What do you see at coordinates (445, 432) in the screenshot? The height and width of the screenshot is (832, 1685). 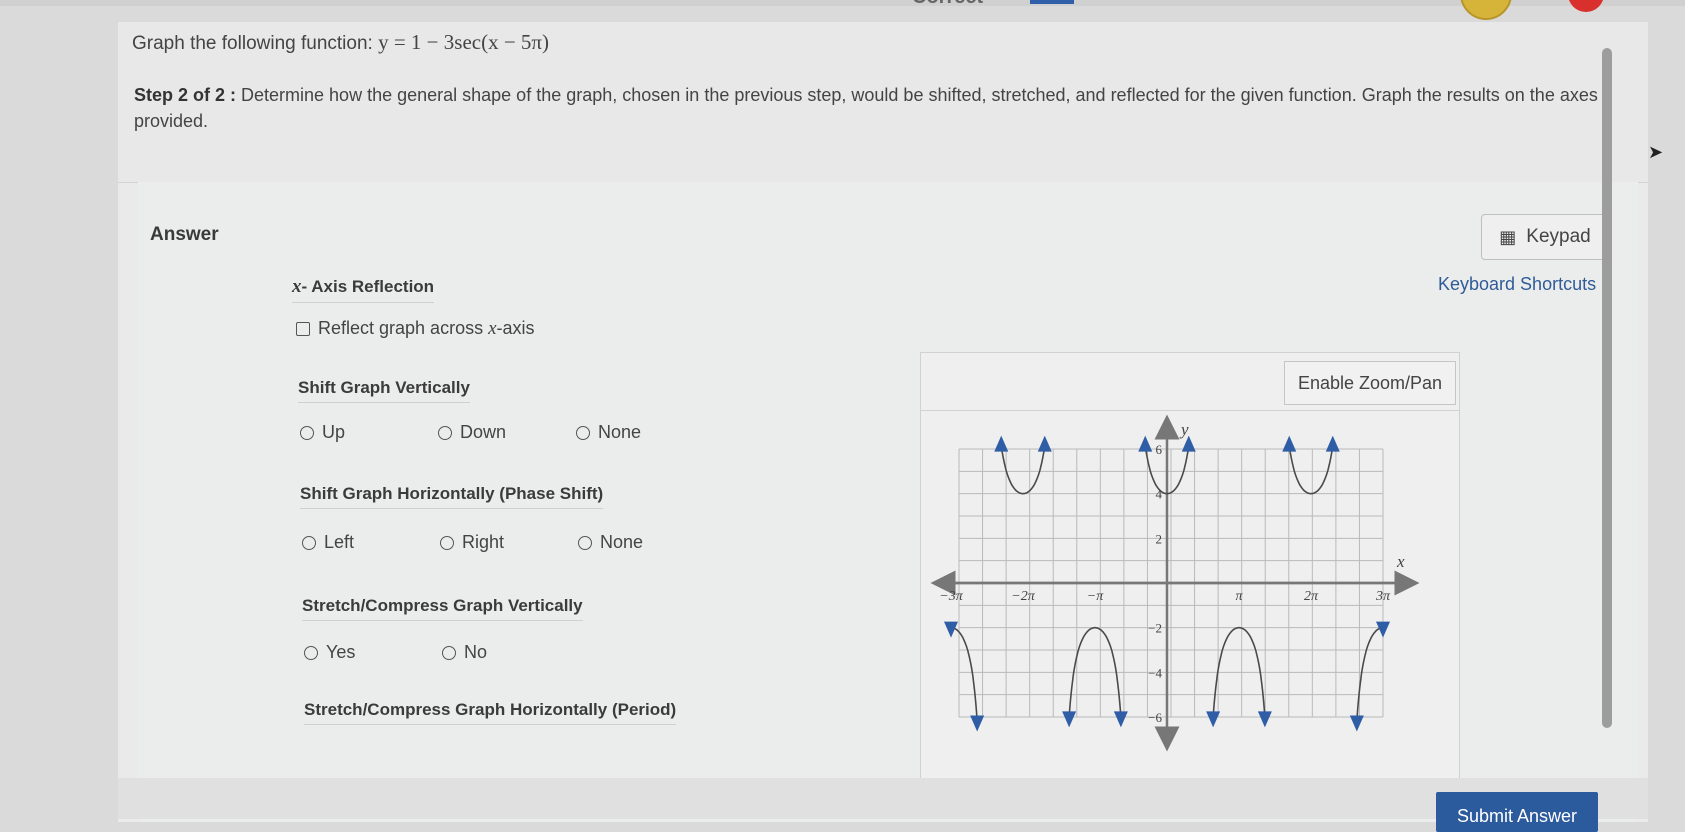 I see `shift-down-radio` at bounding box center [445, 432].